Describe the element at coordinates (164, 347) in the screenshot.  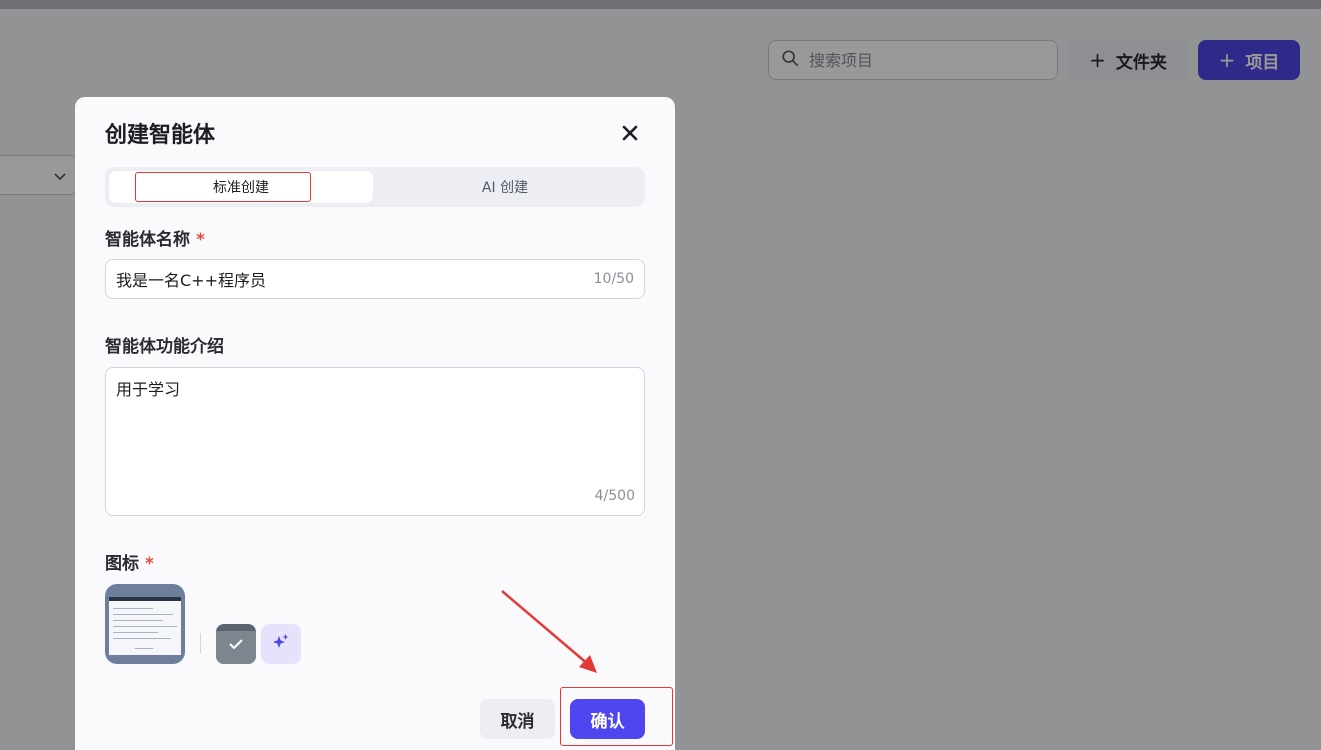
I see `description-field-label: 智能体功能介绍` at that location.